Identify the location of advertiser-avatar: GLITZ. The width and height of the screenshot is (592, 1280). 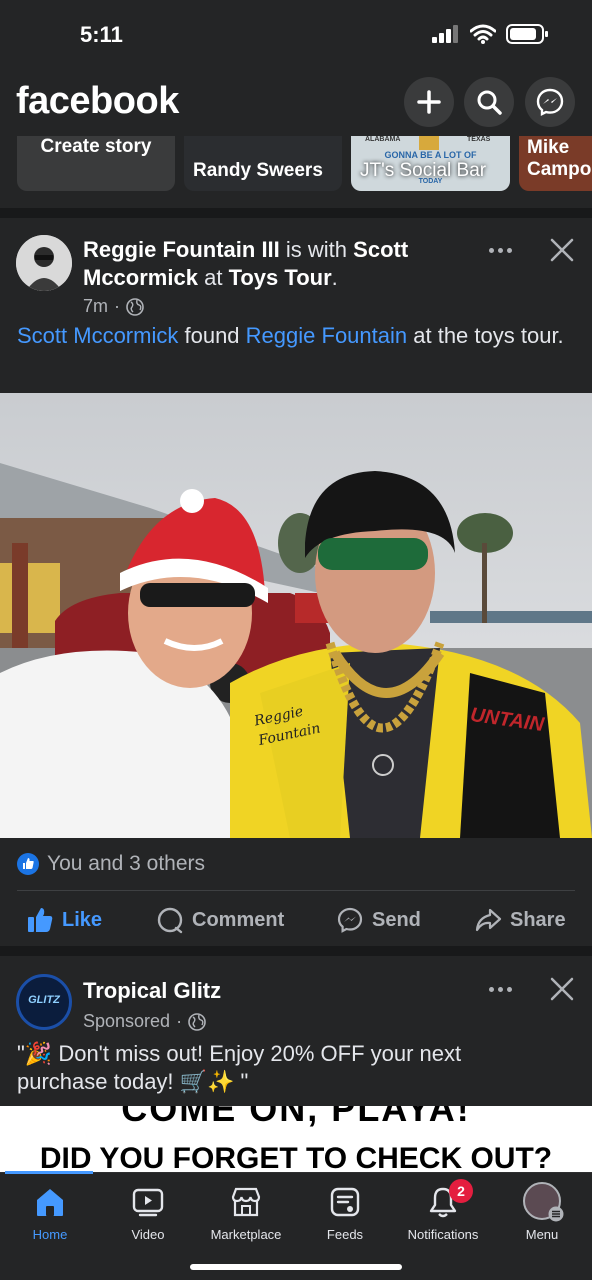
(44, 1002).